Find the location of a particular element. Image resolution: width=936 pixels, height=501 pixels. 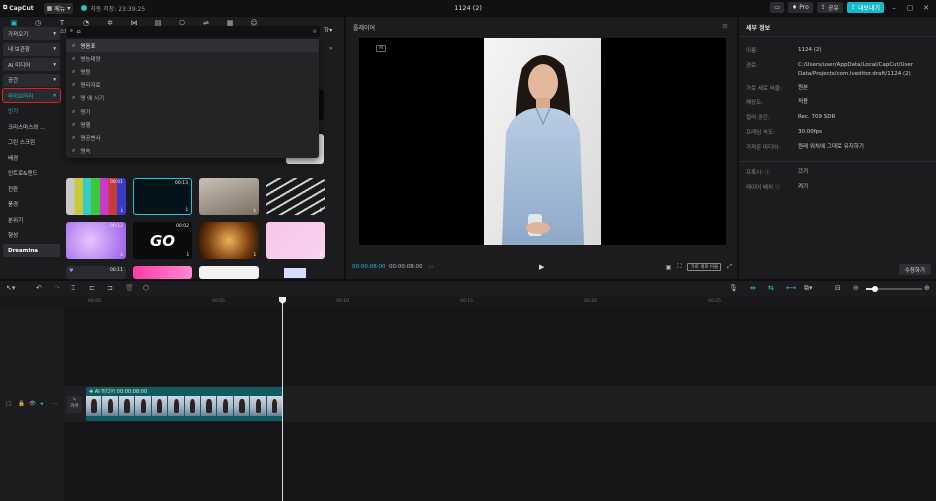

linkage-icon: ⟷ is located at coordinates (791, 288).